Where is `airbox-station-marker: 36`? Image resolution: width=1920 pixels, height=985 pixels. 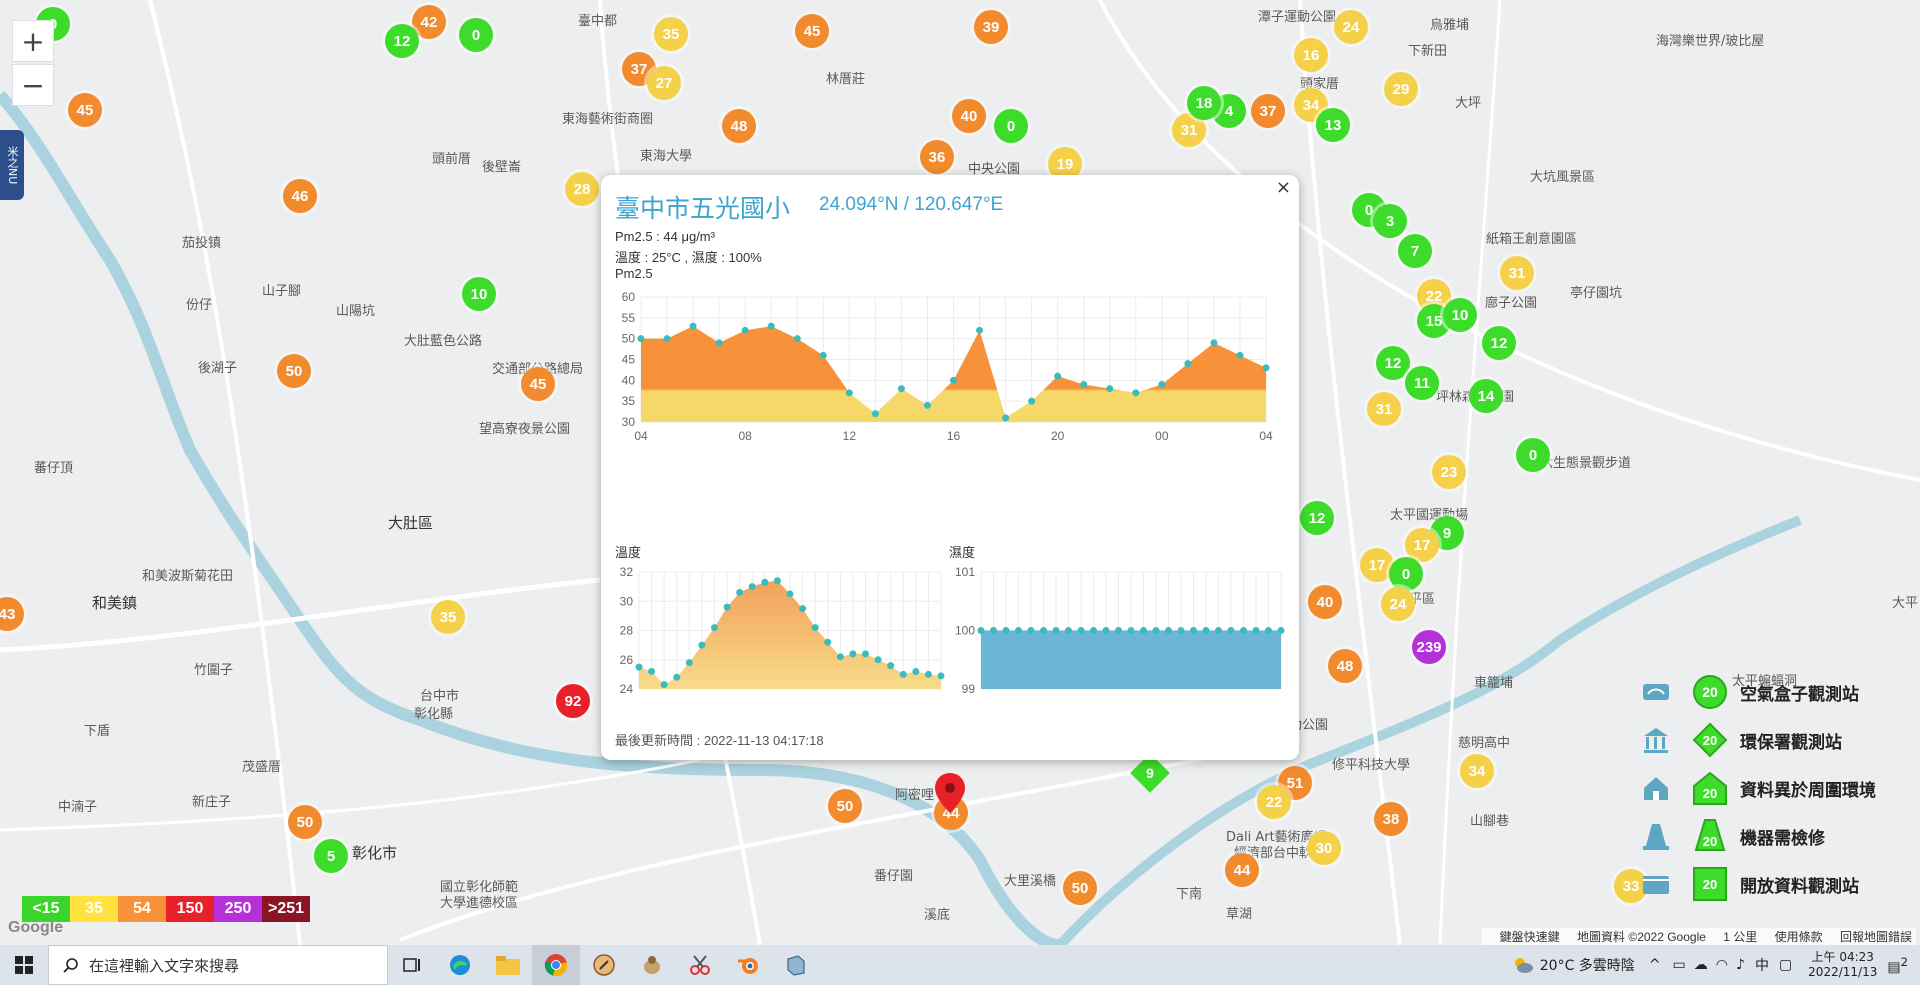 airbox-station-marker: 36 is located at coordinates (937, 157).